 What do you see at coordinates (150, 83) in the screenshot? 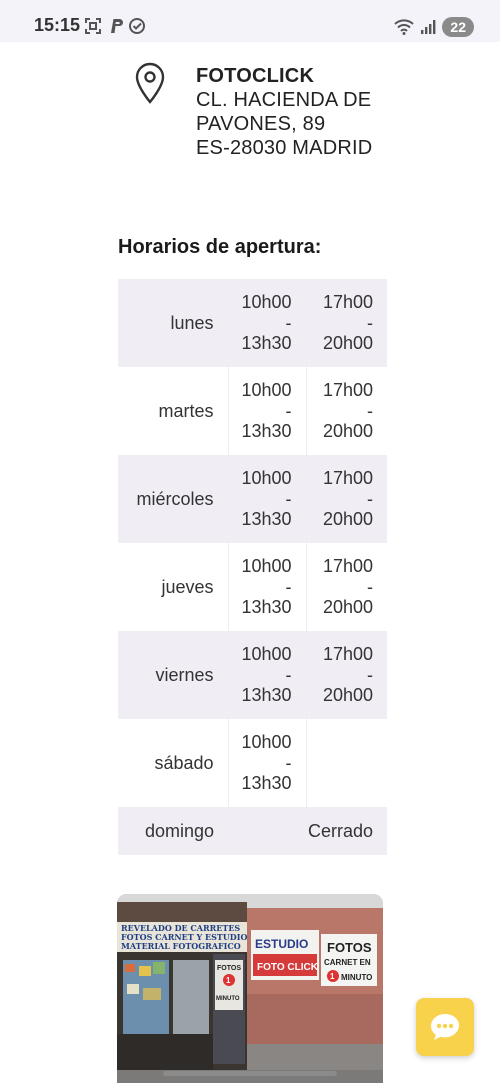
I see `location-pin-icon` at bounding box center [150, 83].